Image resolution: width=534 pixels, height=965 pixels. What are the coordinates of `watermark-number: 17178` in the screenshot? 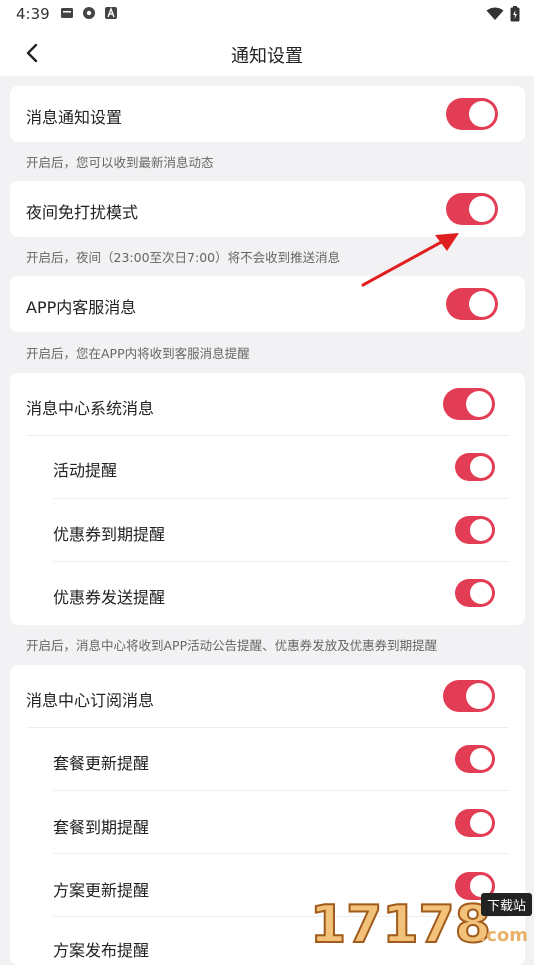 It's located at (400, 922).